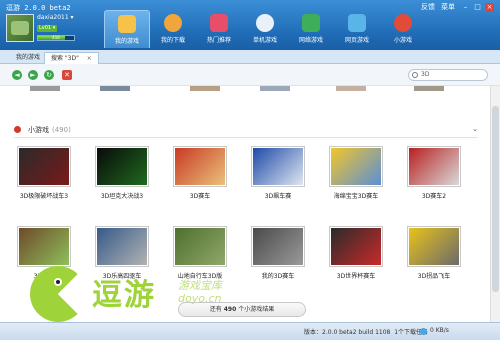  I want to click on location-pin-icon, so click(17, 129).